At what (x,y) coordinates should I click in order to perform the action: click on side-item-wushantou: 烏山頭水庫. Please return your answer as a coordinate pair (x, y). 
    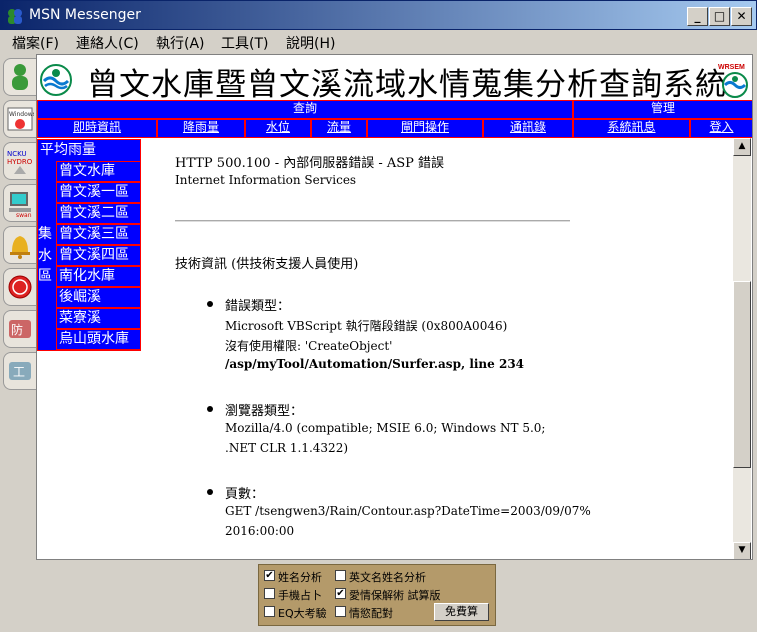
    Looking at the image, I should click on (98, 339).